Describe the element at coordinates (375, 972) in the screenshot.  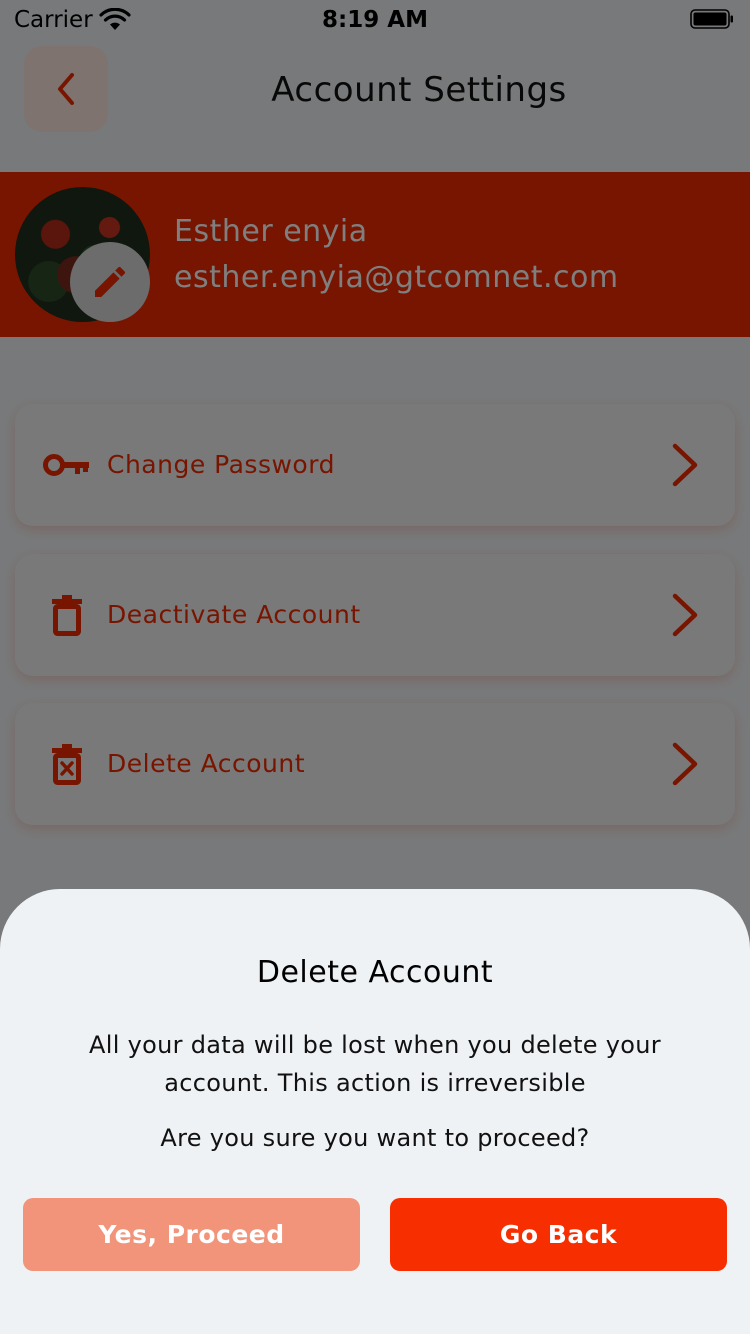
I see `sheet-title: Delete Account` at that location.